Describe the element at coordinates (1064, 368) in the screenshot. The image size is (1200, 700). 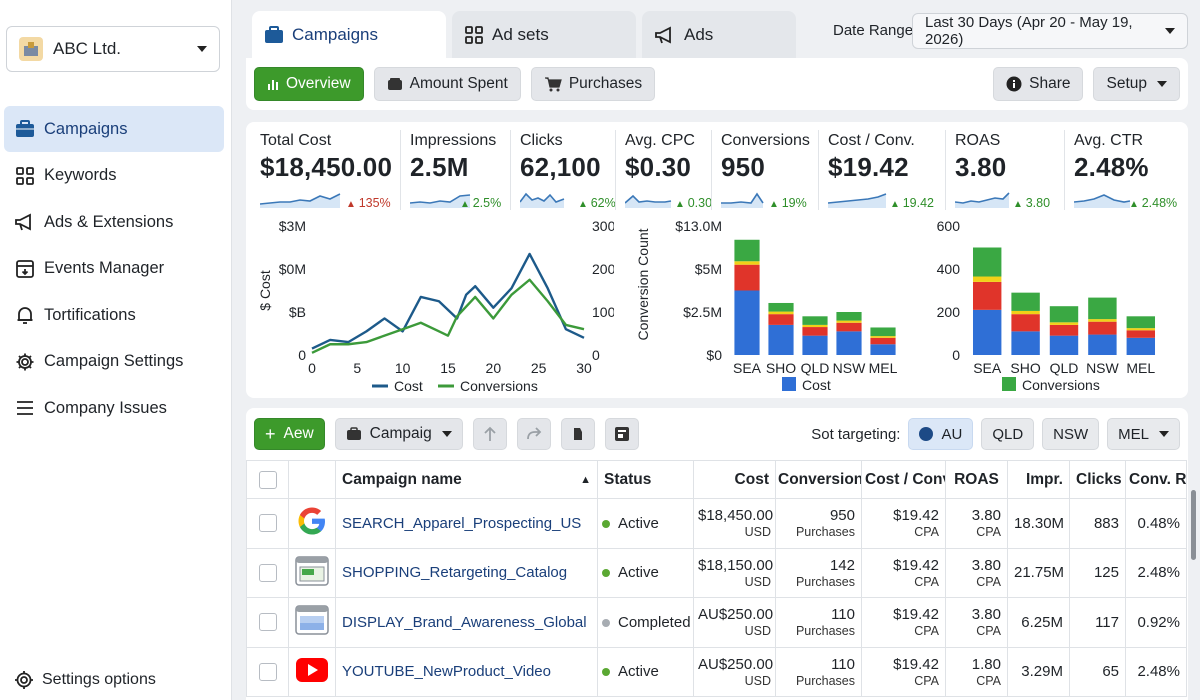
I see `x-tick-label: QLD` at that location.